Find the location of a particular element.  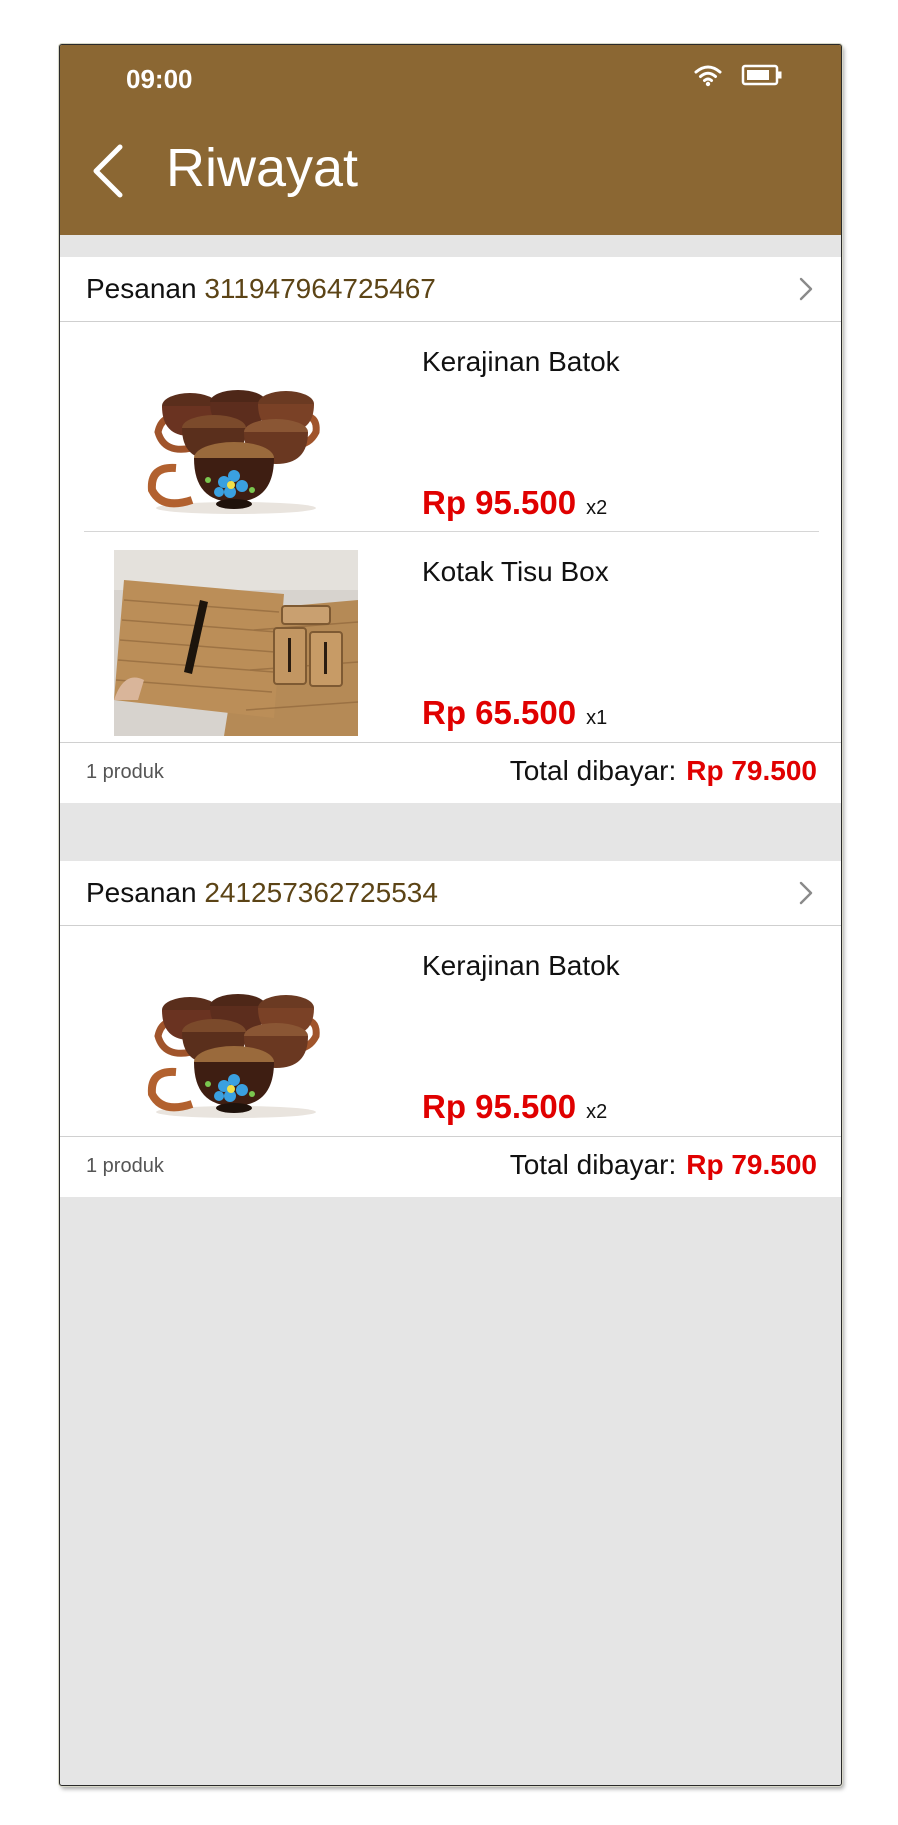

product-price: Rp 65.500 is located at coordinates (499, 712).